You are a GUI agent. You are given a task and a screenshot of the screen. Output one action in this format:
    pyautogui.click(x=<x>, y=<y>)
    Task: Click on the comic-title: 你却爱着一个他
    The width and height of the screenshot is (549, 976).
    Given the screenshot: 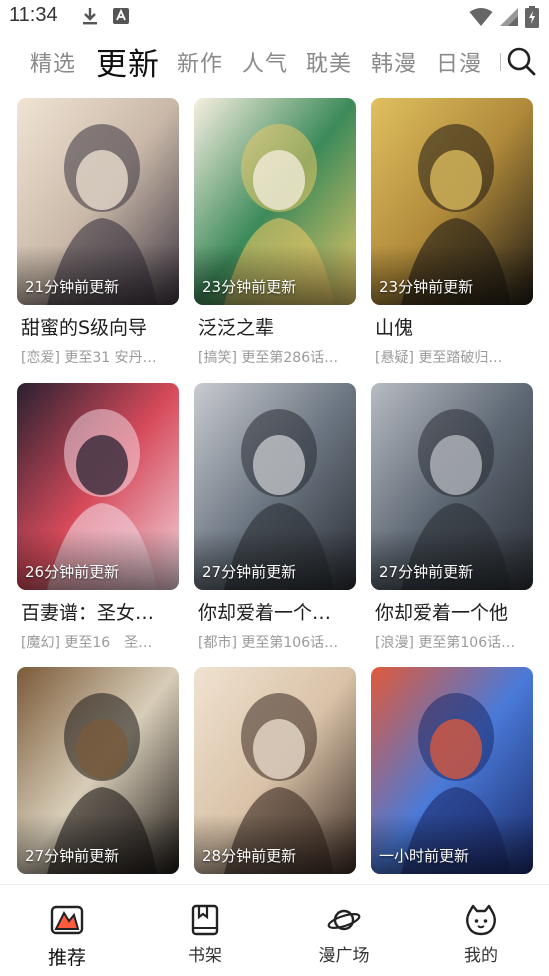 What is the action you would take?
    pyautogui.click(x=454, y=611)
    